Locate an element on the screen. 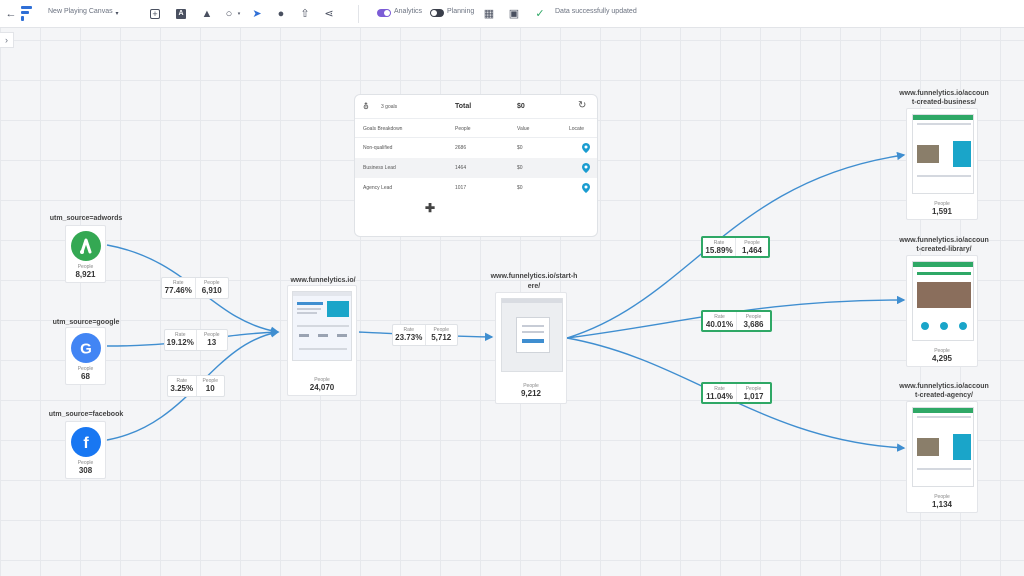 This screenshot has height=576, width=1024. source-node-adwords: People 8,921 is located at coordinates (85, 254).